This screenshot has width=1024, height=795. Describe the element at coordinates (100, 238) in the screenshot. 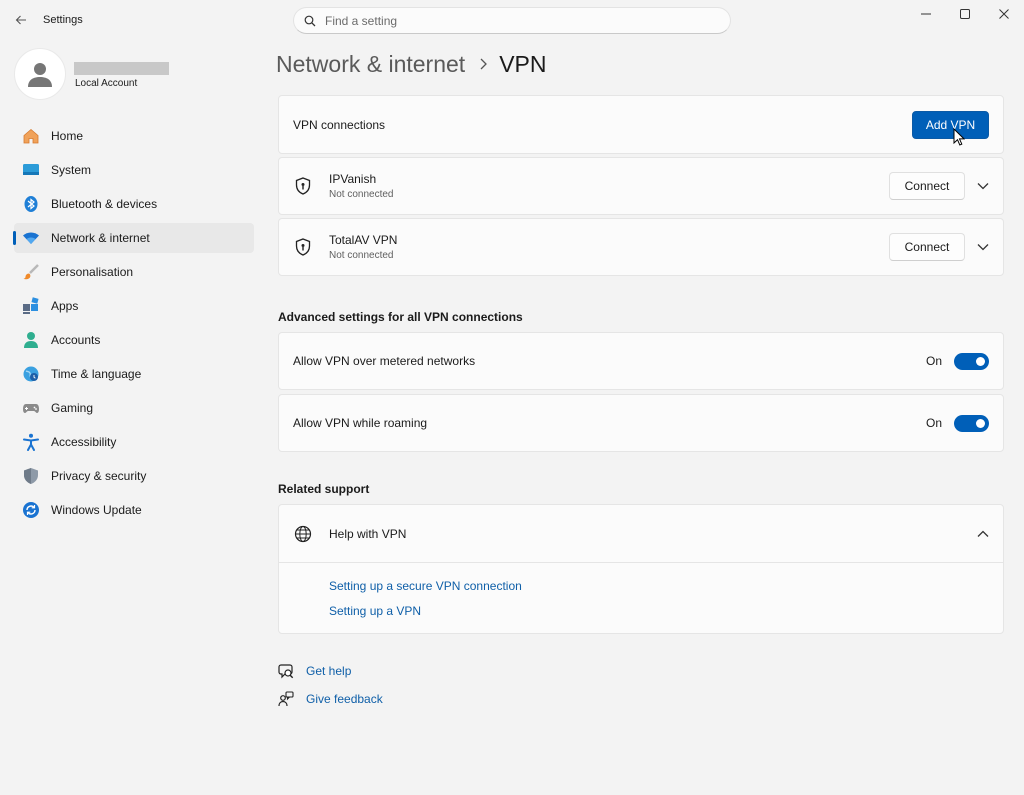

I see `sidebar-item-label: Network & internet` at that location.